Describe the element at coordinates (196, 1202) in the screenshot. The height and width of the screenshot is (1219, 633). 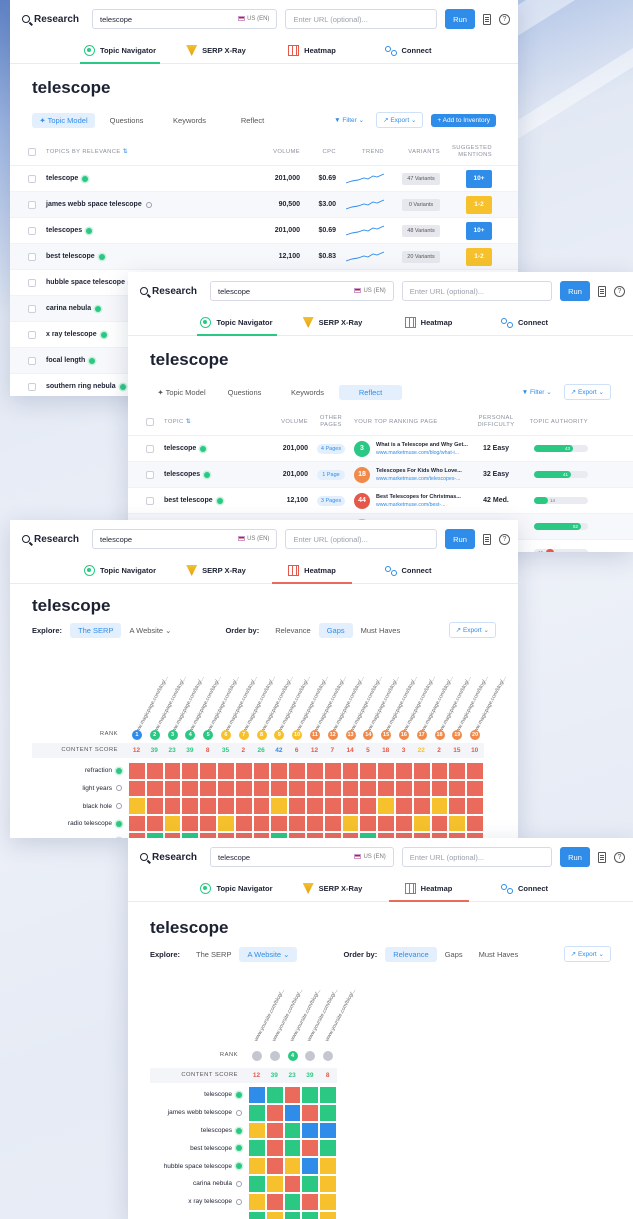
I see `heatmap-topic-label: x ray telescope` at that location.